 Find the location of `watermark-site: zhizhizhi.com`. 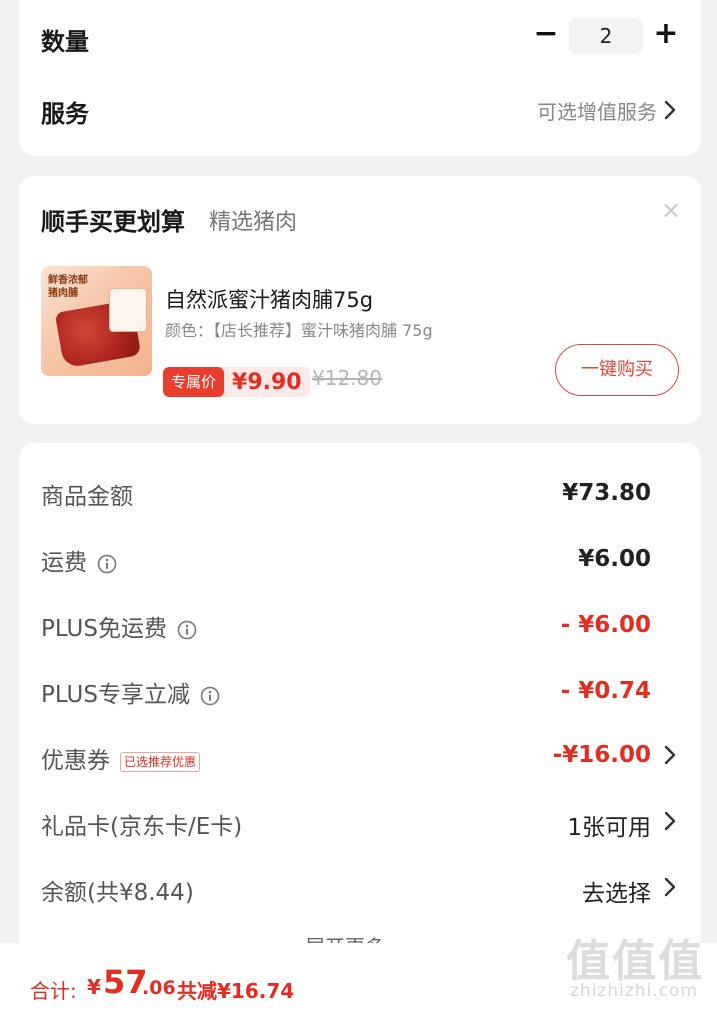

watermark-site: zhizhizhi.com is located at coordinates (634, 991).